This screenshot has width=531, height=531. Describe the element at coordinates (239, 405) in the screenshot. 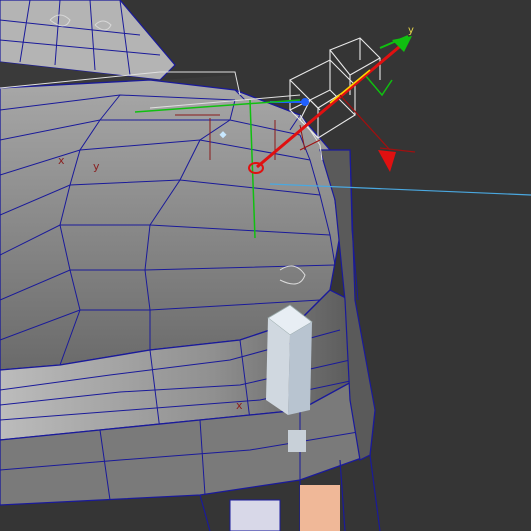

I see `pivot-label-x-lower: x` at that location.